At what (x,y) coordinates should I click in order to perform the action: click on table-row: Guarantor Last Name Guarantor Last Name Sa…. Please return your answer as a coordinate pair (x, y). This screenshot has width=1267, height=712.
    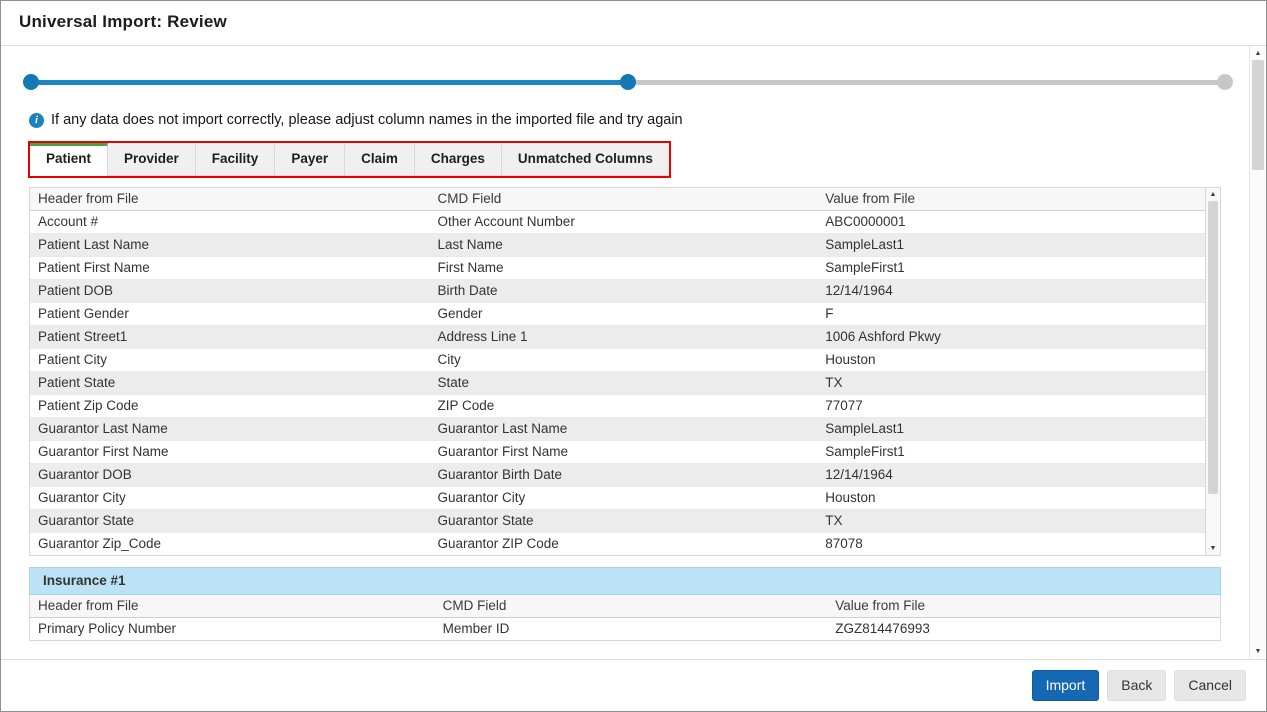
    Looking at the image, I should click on (617, 429).